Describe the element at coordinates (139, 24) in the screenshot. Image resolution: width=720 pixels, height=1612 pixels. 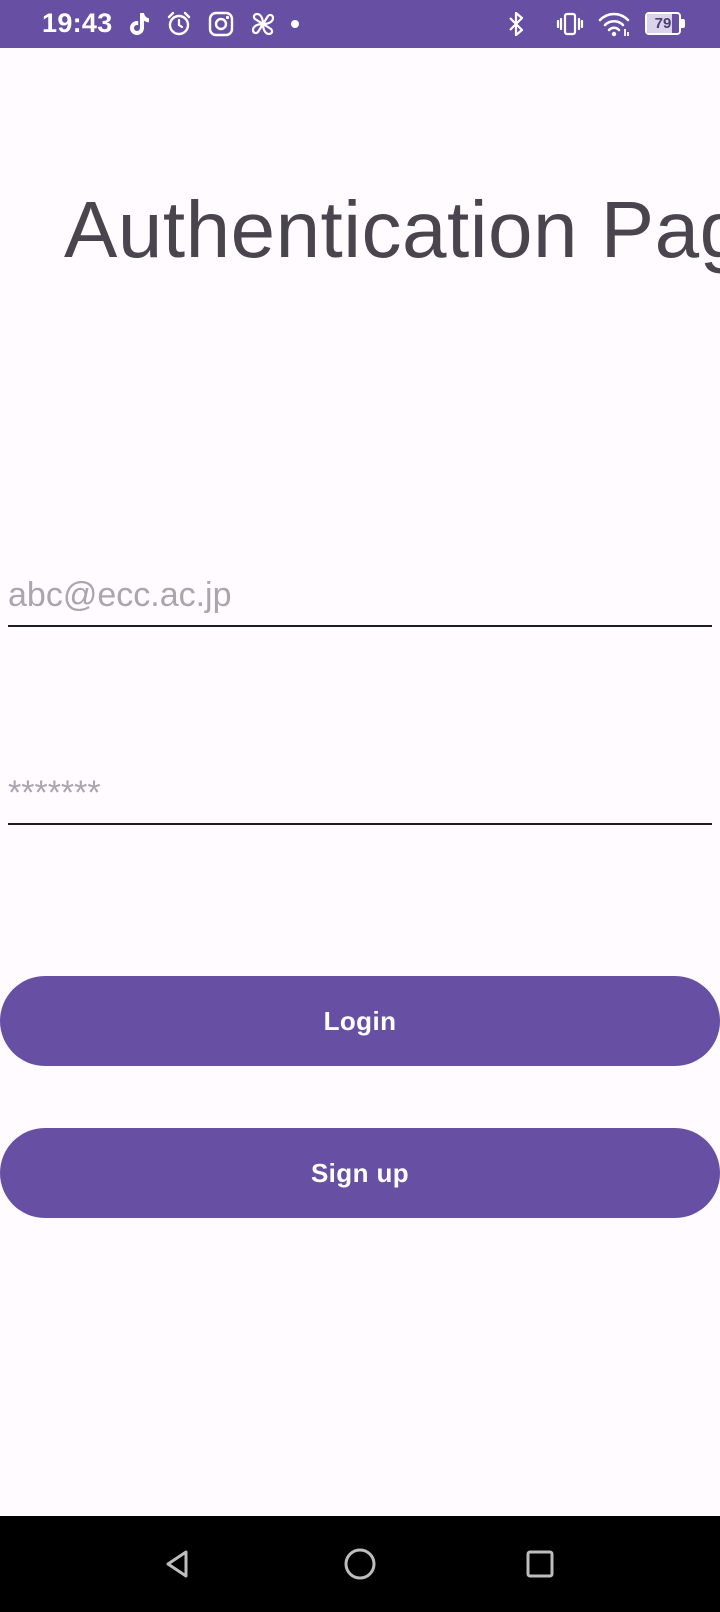
I see `tiktok-icon` at that location.